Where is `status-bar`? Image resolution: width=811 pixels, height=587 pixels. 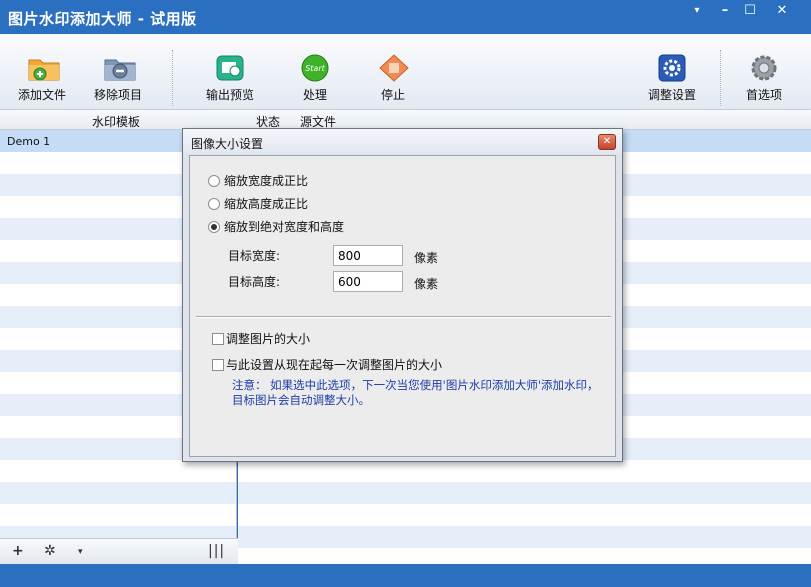 status-bar is located at coordinates (405, 575).